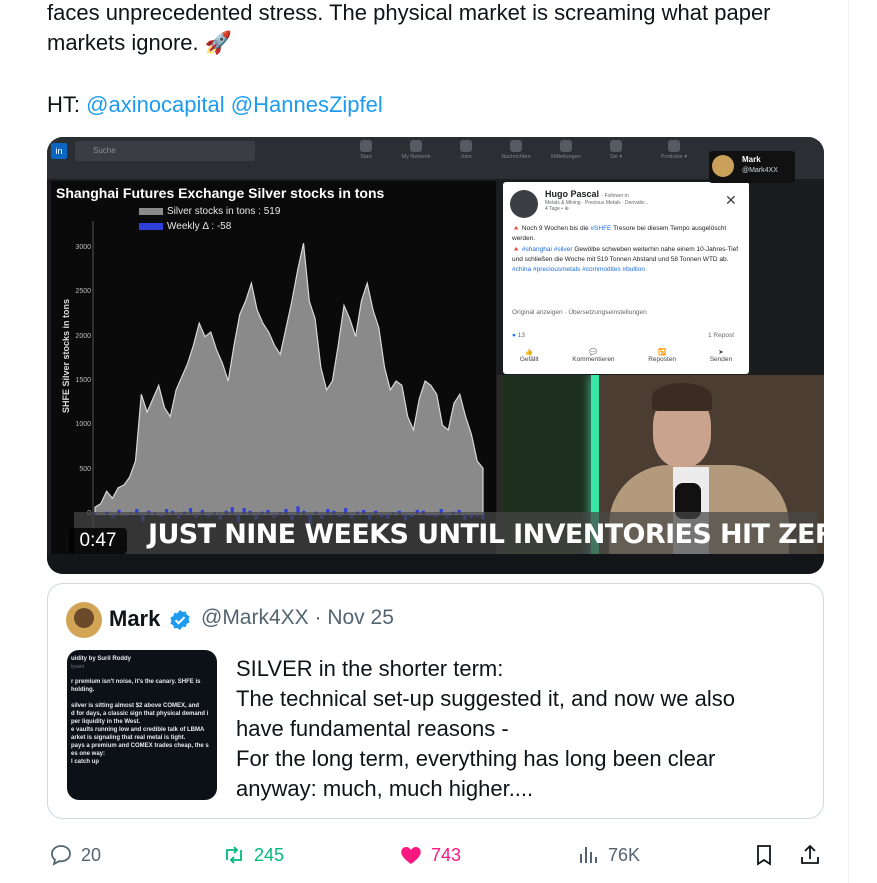 The width and height of the screenshot is (877, 883). I want to click on video-nav-item: Mitteilungen, so click(566, 150).